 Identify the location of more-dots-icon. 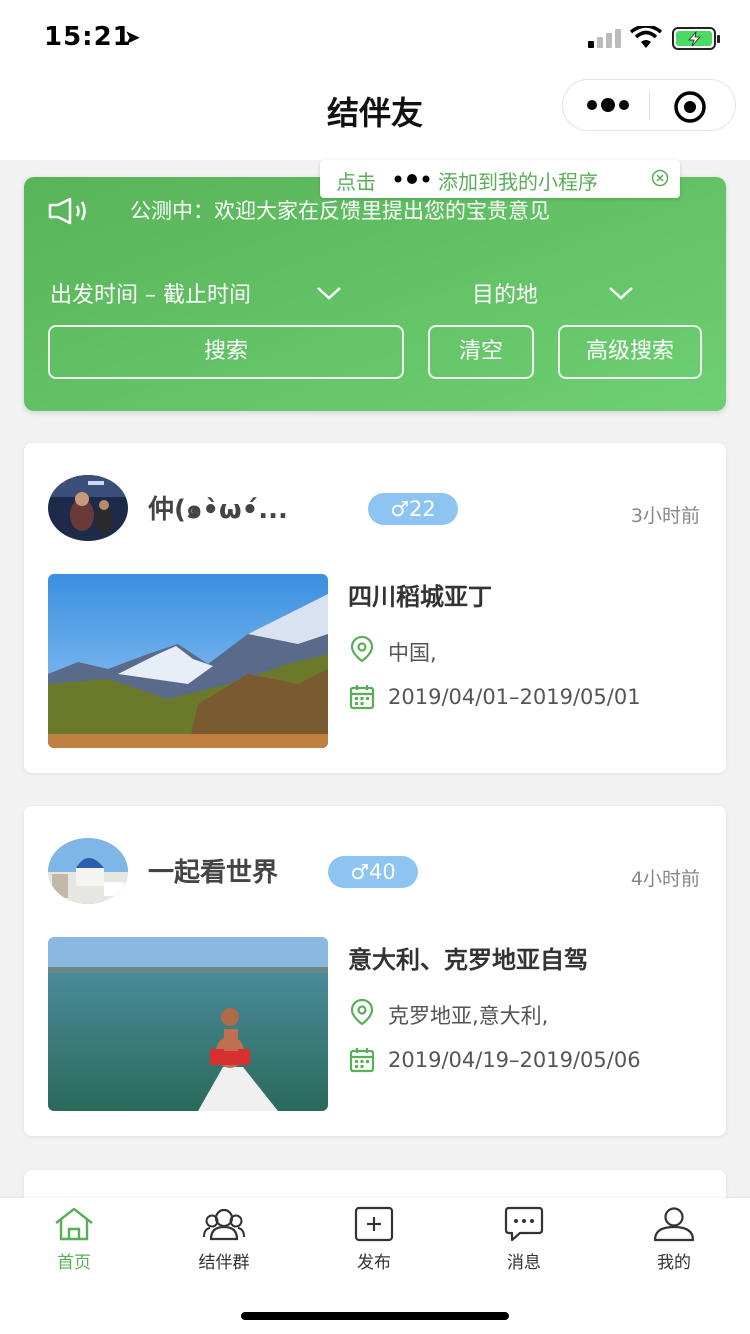
(412, 179).